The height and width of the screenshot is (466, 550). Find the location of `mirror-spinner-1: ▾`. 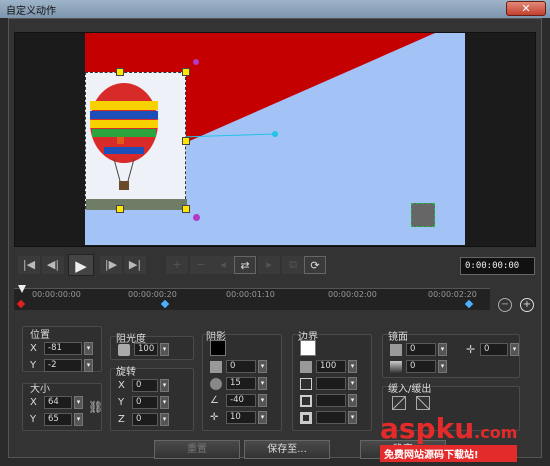

mirror-spinner-1: ▾ is located at coordinates (442, 349).